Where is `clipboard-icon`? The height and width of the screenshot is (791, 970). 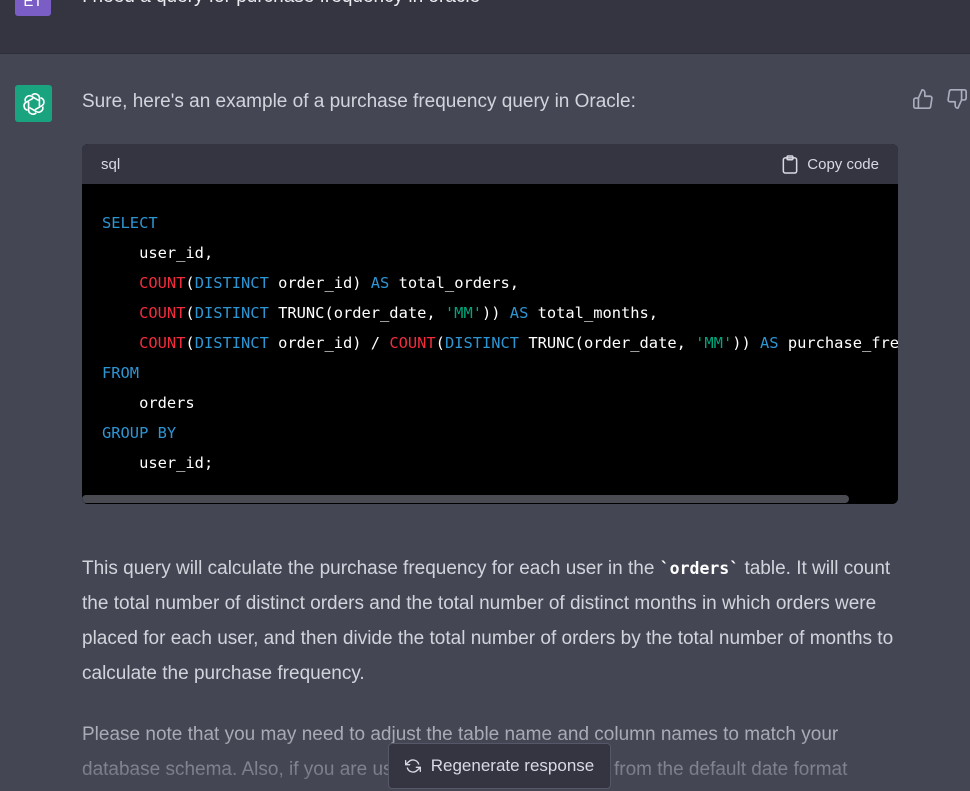 clipboard-icon is located at coordinates (790, 164).